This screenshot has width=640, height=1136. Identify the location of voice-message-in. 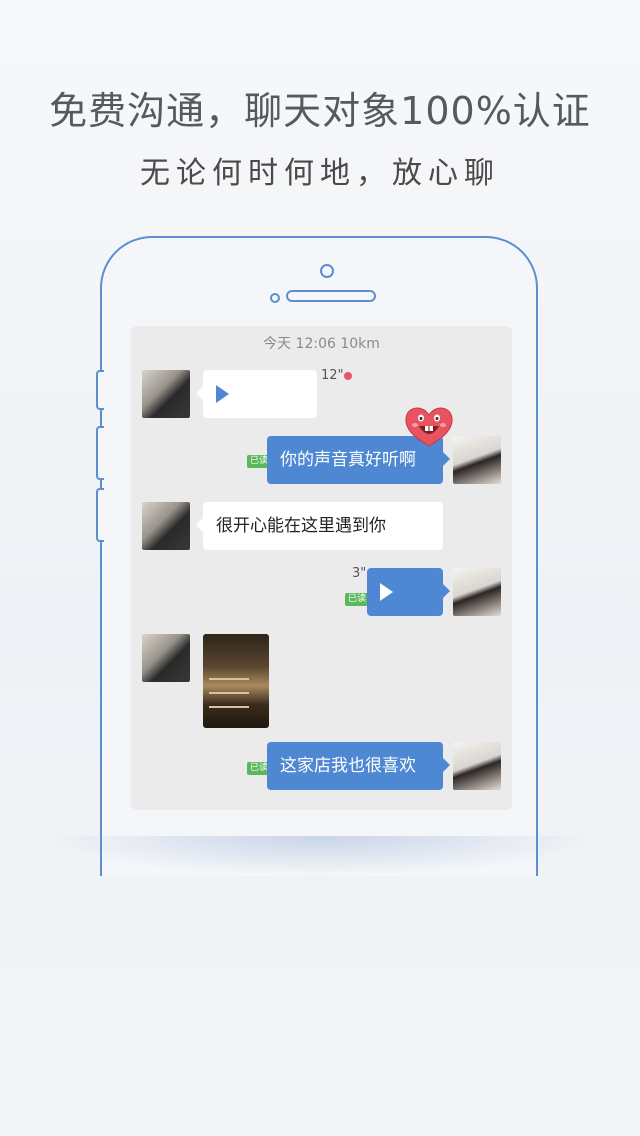
(256, 394).